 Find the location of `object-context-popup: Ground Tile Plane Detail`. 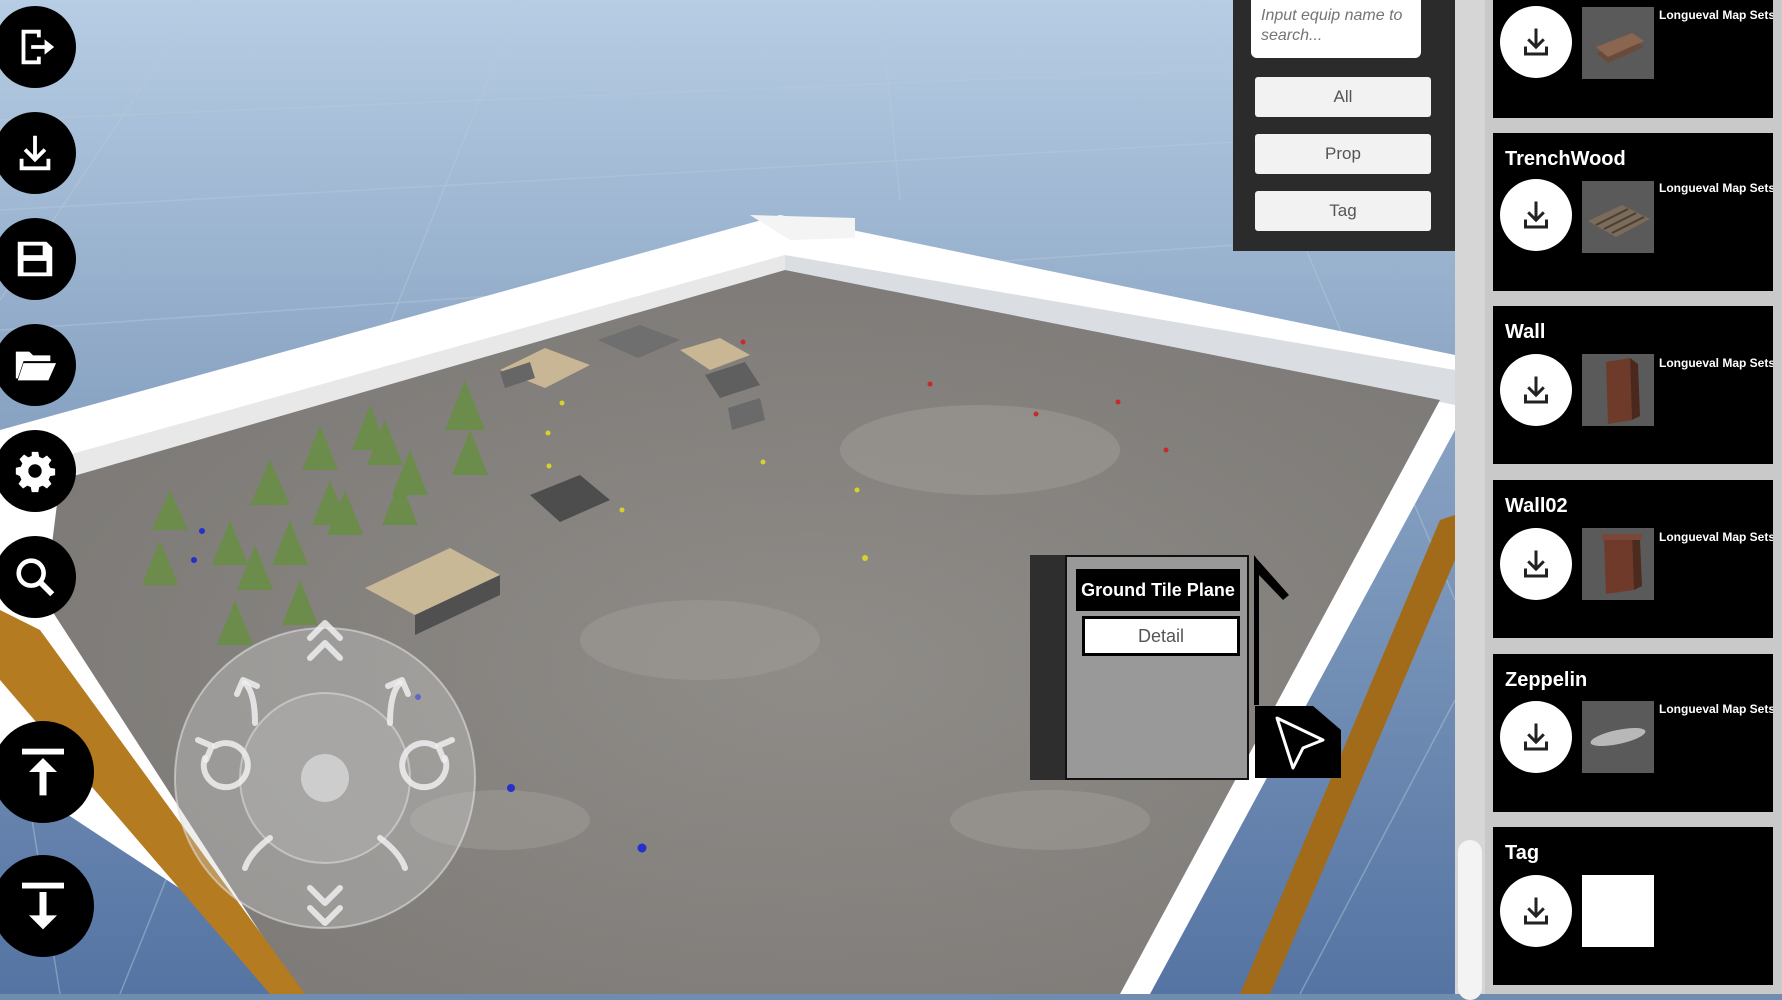

object-context-popup: Ground Tile Plane Detail is located at coordinates (1142, 667).